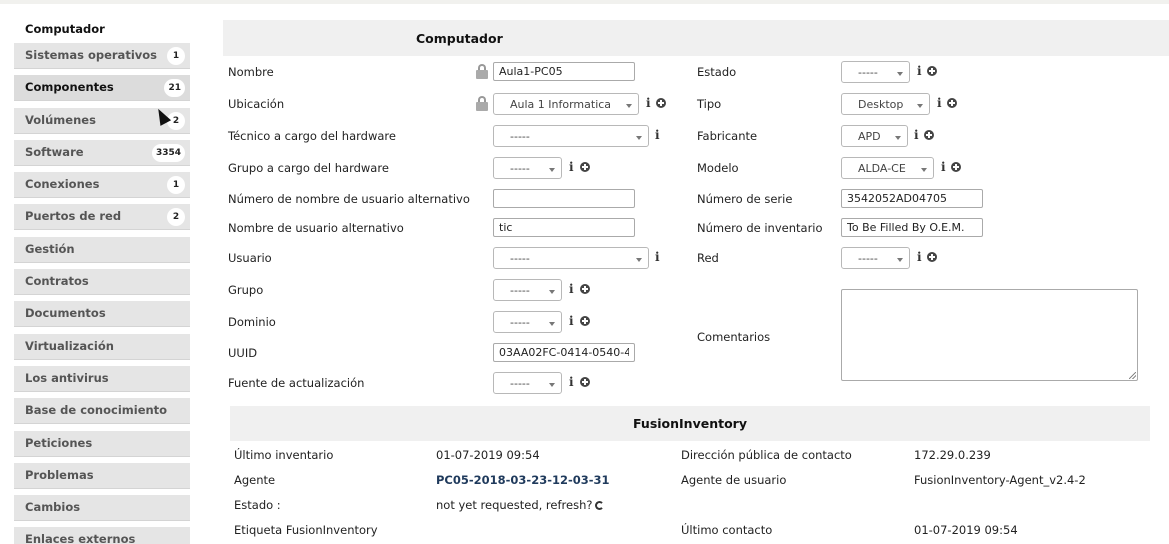  I want to click on grupo-hw-select: -----, so click(527, 168).